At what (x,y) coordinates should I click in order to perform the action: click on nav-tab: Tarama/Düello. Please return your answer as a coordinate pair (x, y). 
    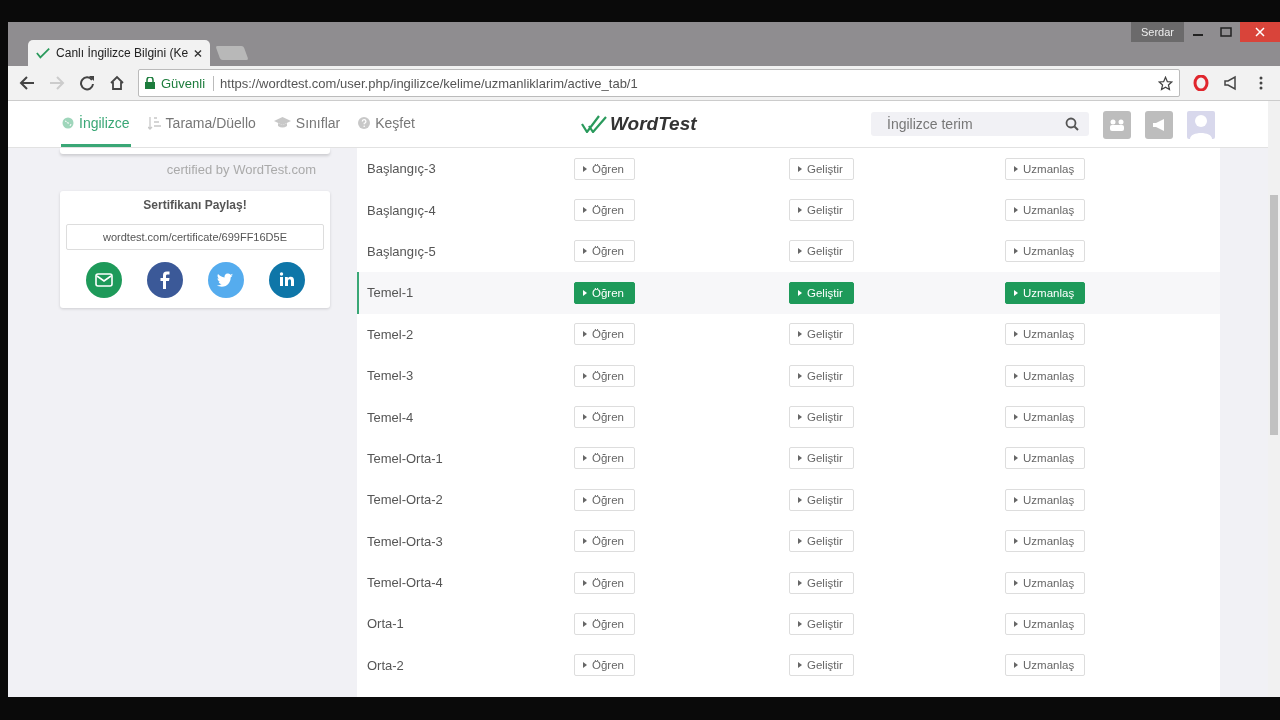
    Looking at the image, I should click on (201, 124).